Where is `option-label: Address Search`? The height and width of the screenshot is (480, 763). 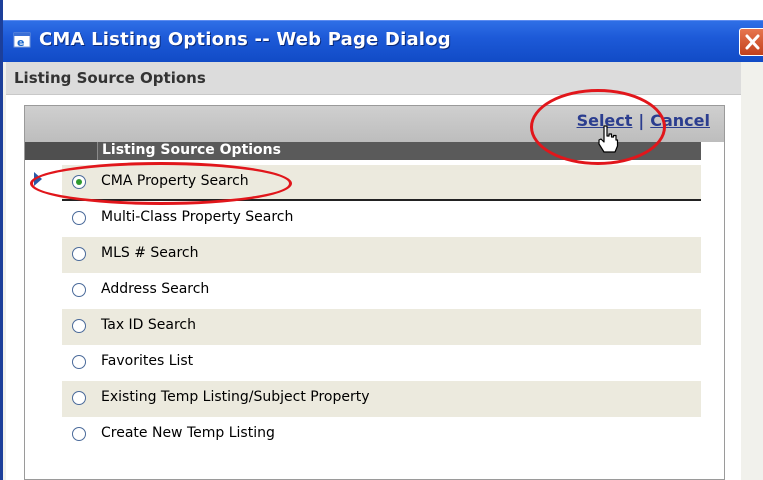
option-label: Address Search is located at coordinates (155, 289).